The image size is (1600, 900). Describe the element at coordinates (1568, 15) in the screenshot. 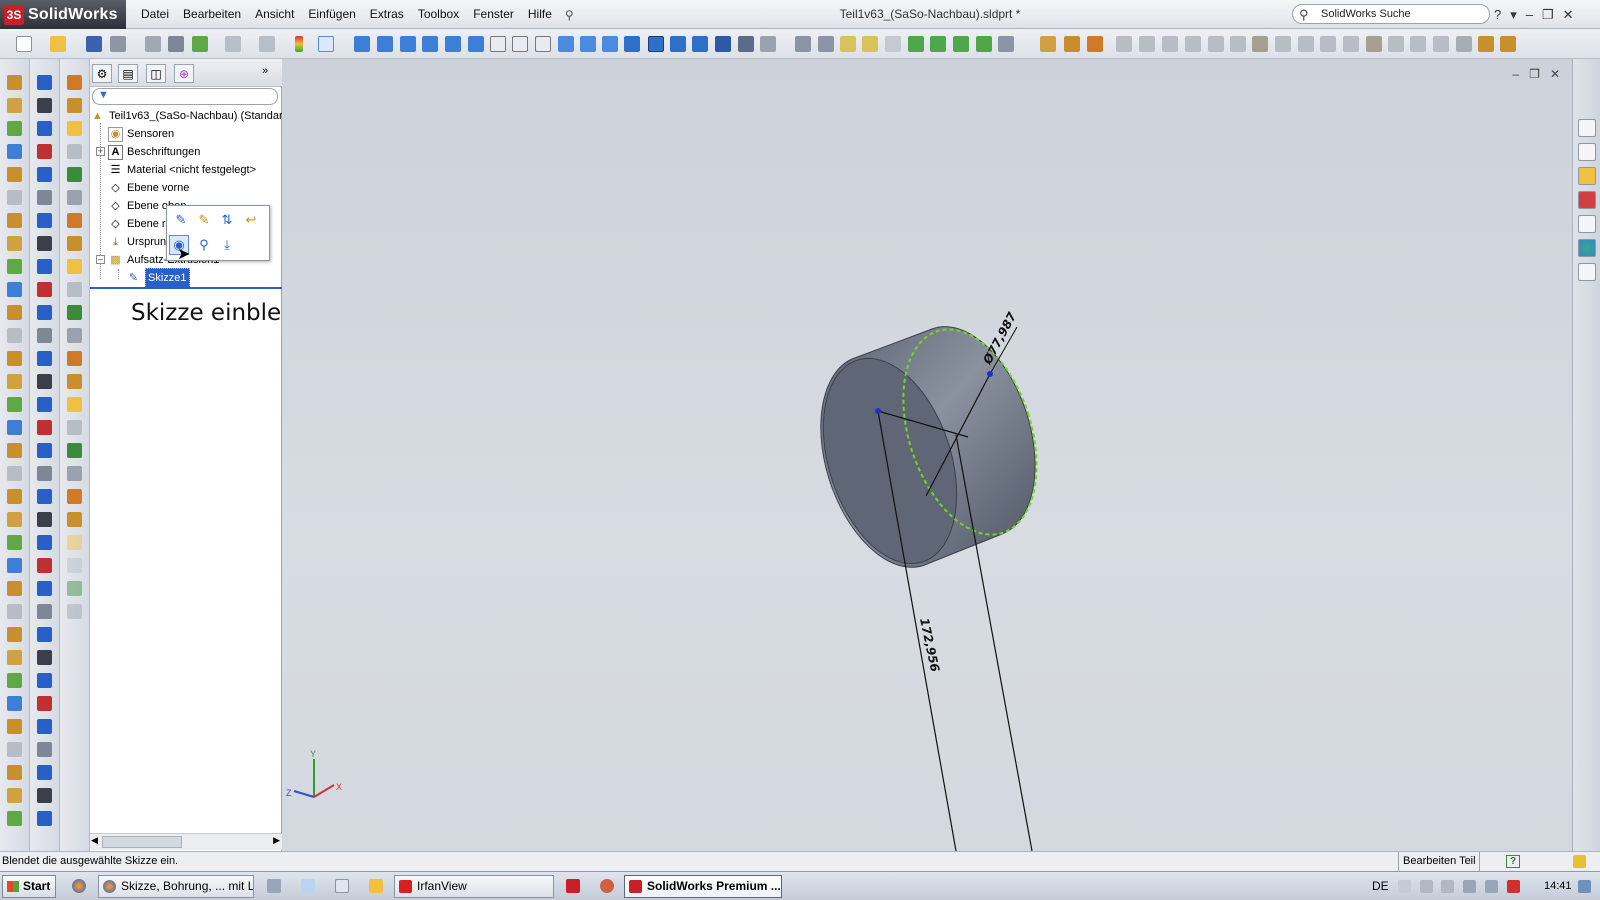

I see `close-button: ✕` at that location.